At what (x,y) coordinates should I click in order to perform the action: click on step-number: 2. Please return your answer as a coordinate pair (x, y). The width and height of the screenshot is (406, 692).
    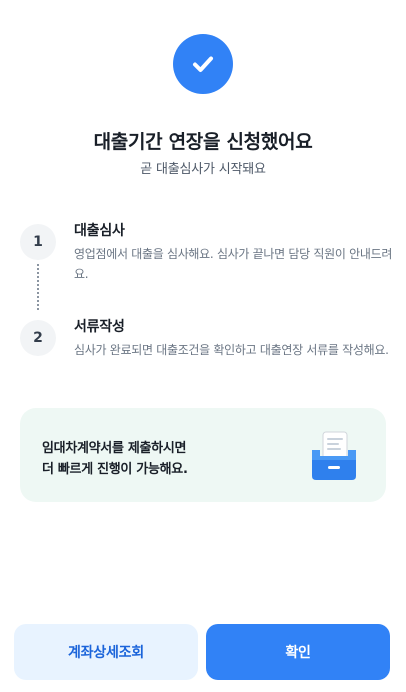
    Looking at the image, I should click on (38, 338).